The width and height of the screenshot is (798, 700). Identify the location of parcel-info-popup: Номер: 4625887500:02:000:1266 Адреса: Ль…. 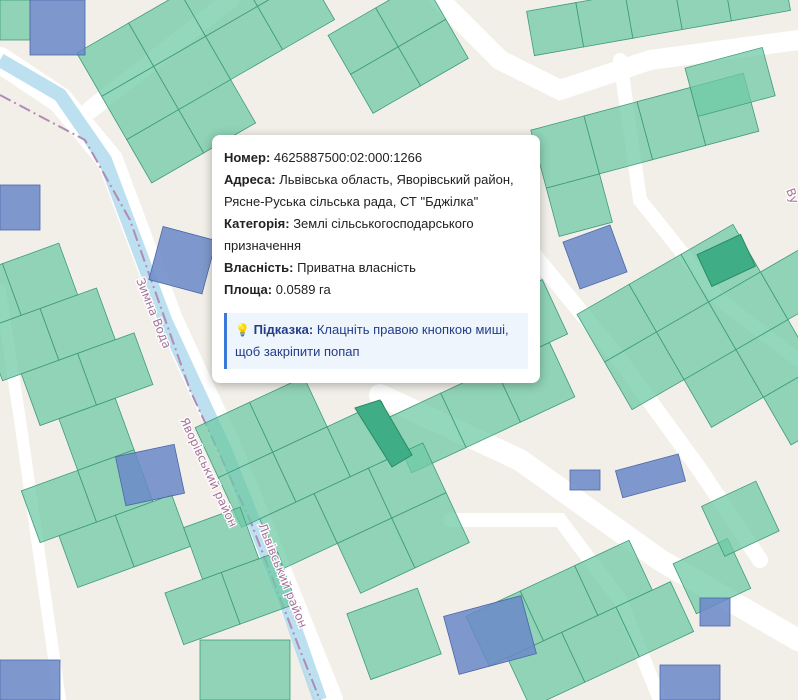
(376, 259).